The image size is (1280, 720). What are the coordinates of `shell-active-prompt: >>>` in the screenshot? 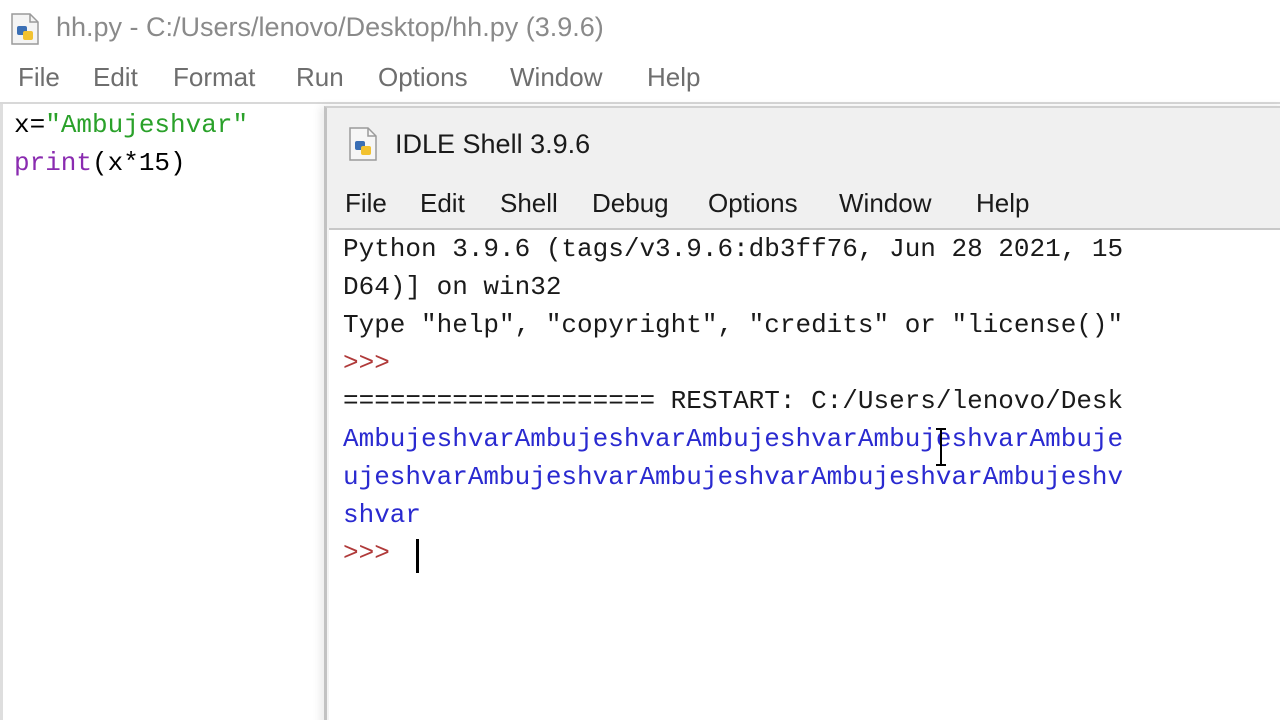 It's located at (366, 553).